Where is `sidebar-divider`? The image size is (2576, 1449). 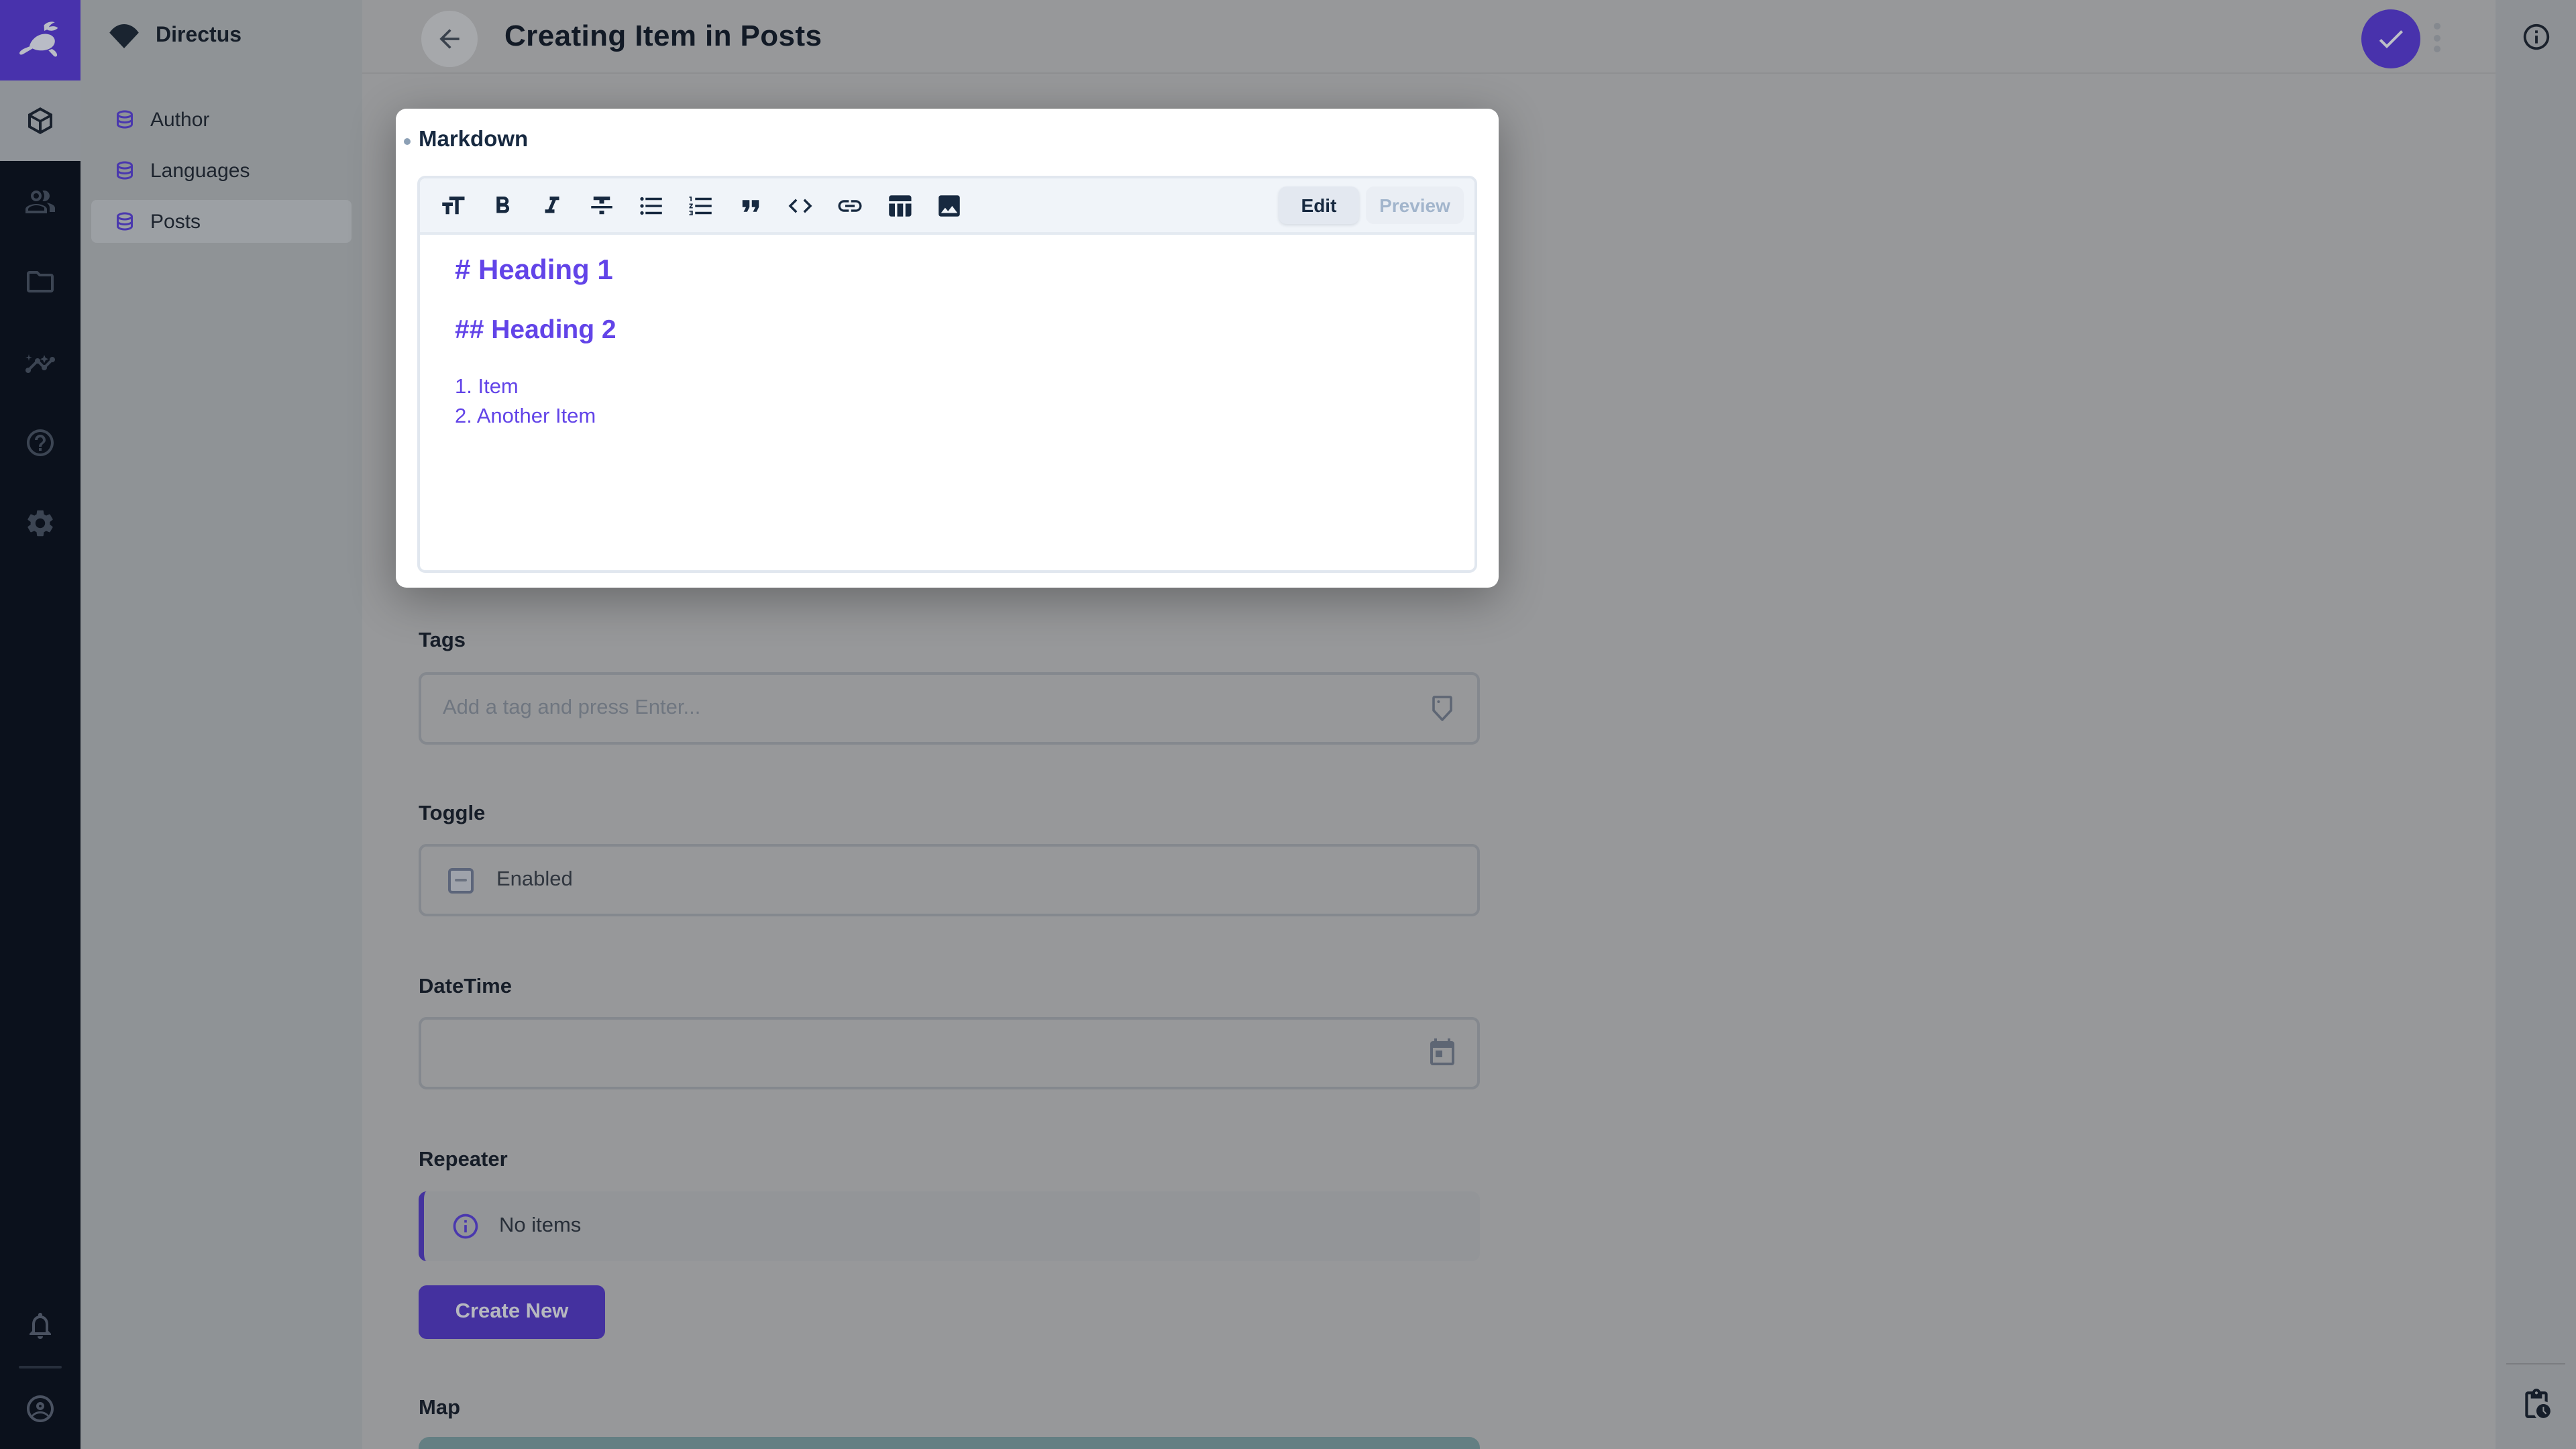 sidebar-divider is located at coordinates (2535, 1363).